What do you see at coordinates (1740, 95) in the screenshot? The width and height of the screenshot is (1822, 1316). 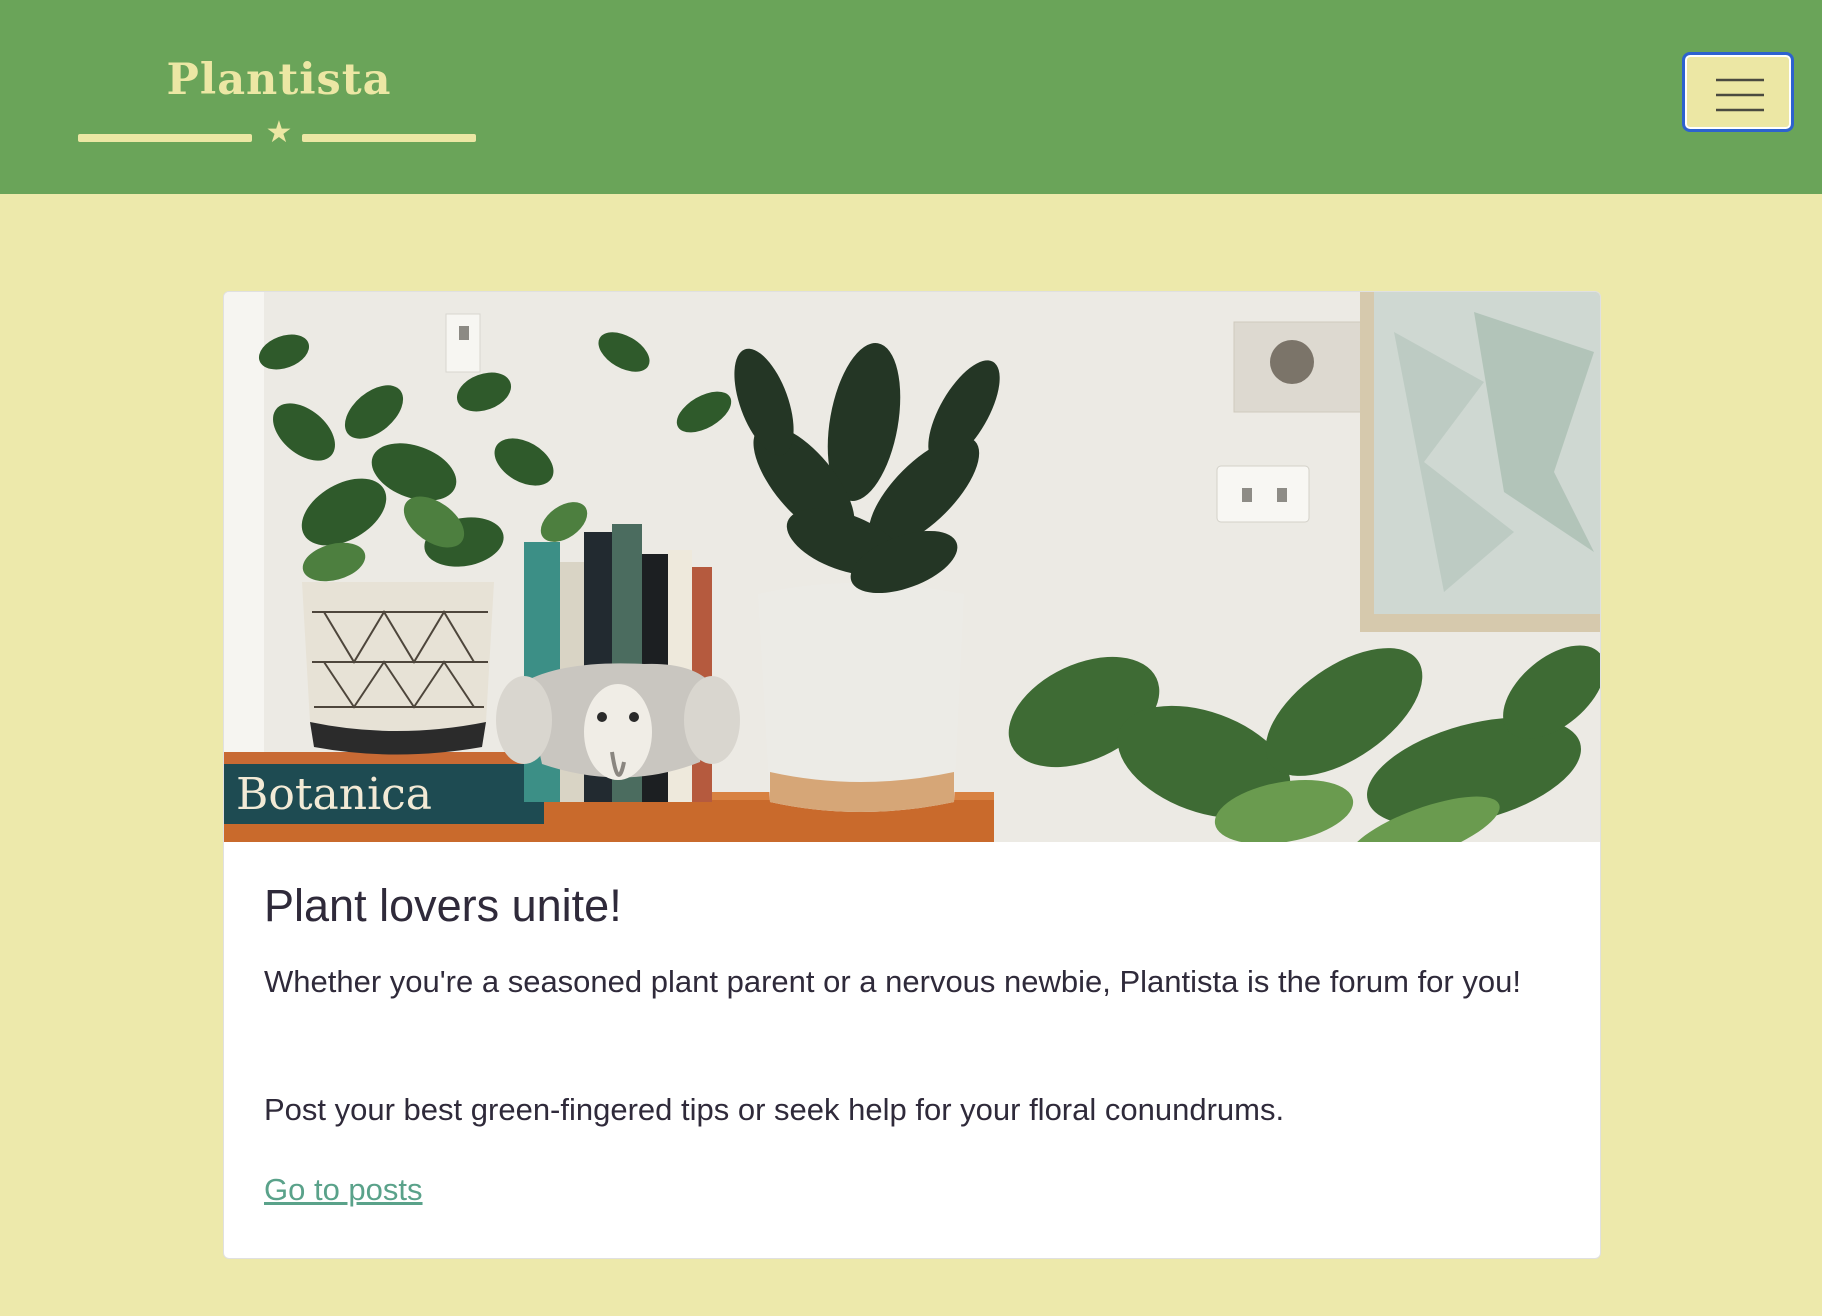 I see `hamburger-icon` at bounding box center [1740, 95].